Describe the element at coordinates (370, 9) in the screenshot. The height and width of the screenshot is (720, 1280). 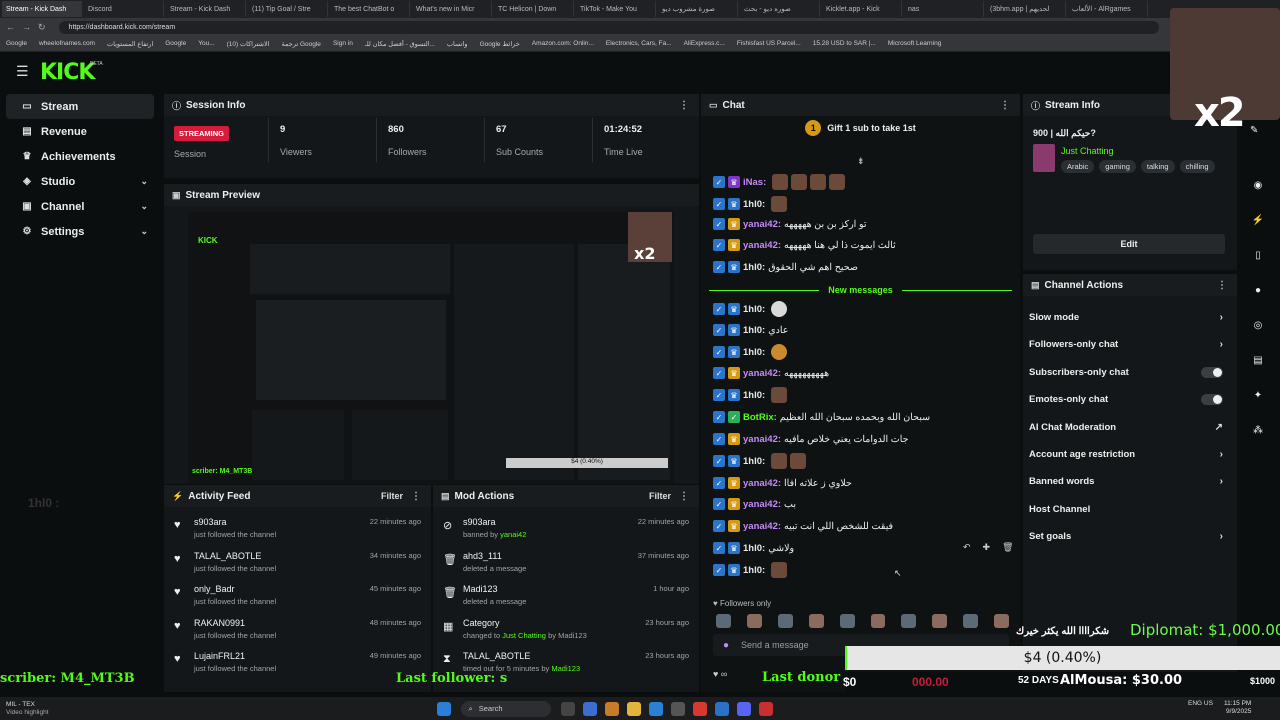
I see `browser-tab: The best ChatBot o` at that location.